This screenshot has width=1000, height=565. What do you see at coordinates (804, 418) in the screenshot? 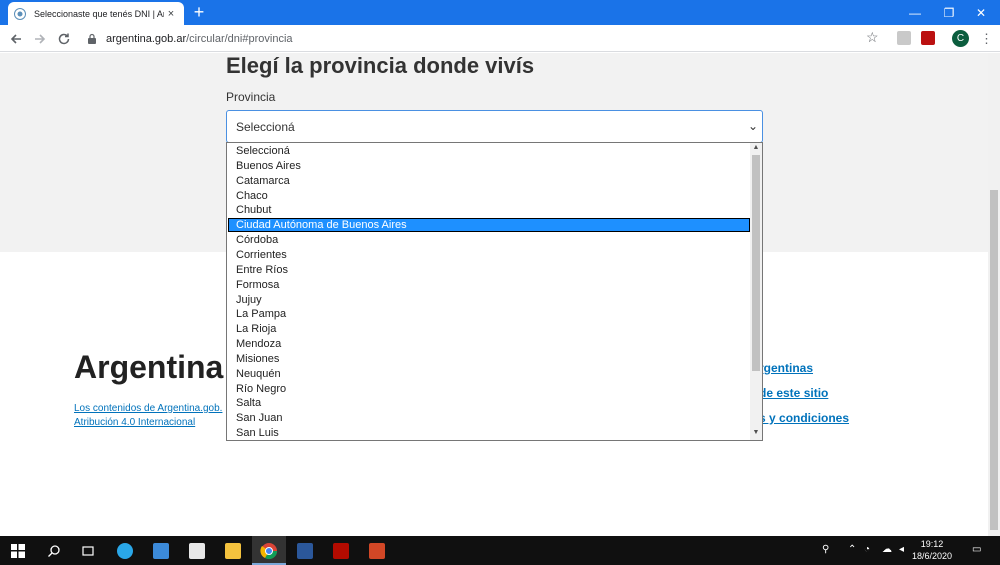
I see `footer-link-terms: s y condiciones` at bounding box center [804, 418].